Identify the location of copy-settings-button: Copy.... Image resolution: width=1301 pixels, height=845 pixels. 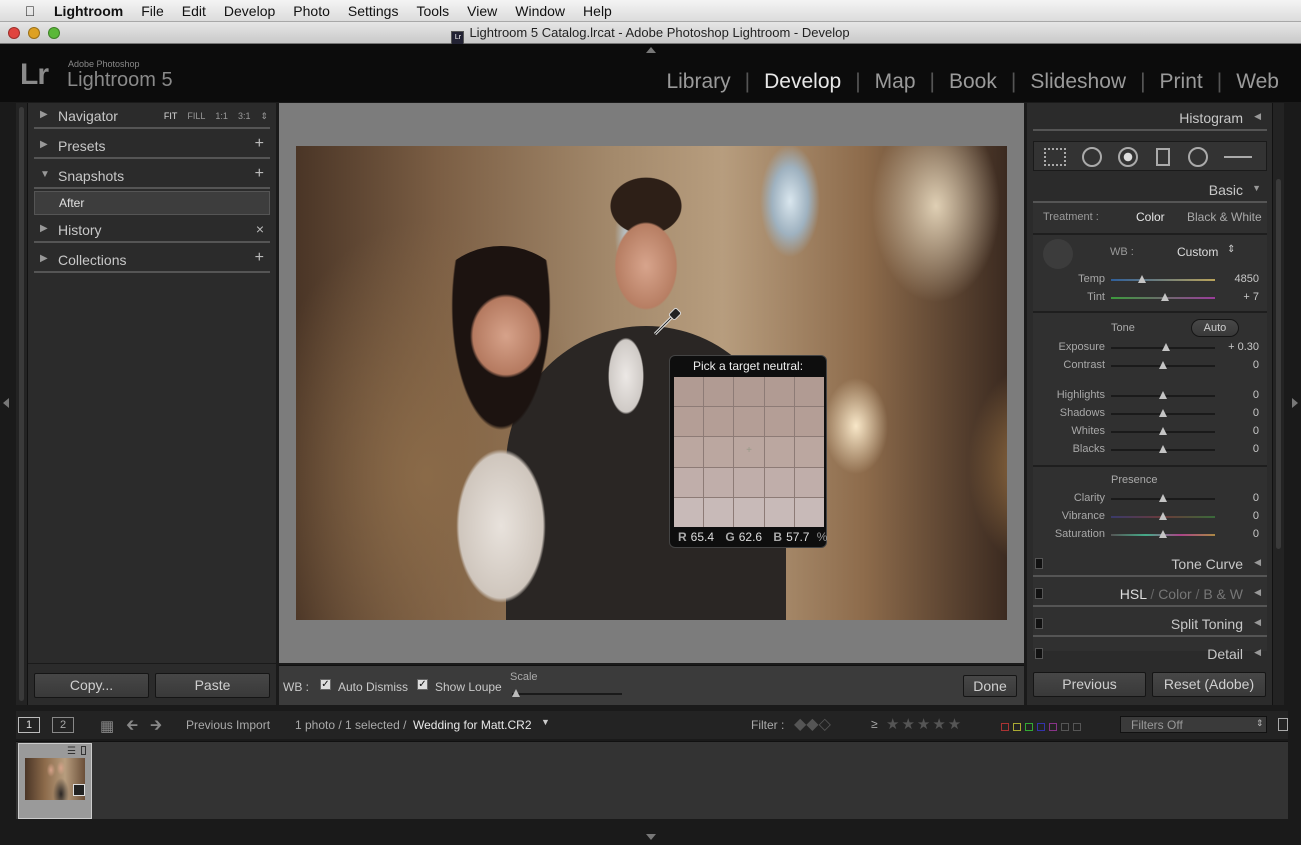
(91, 685).